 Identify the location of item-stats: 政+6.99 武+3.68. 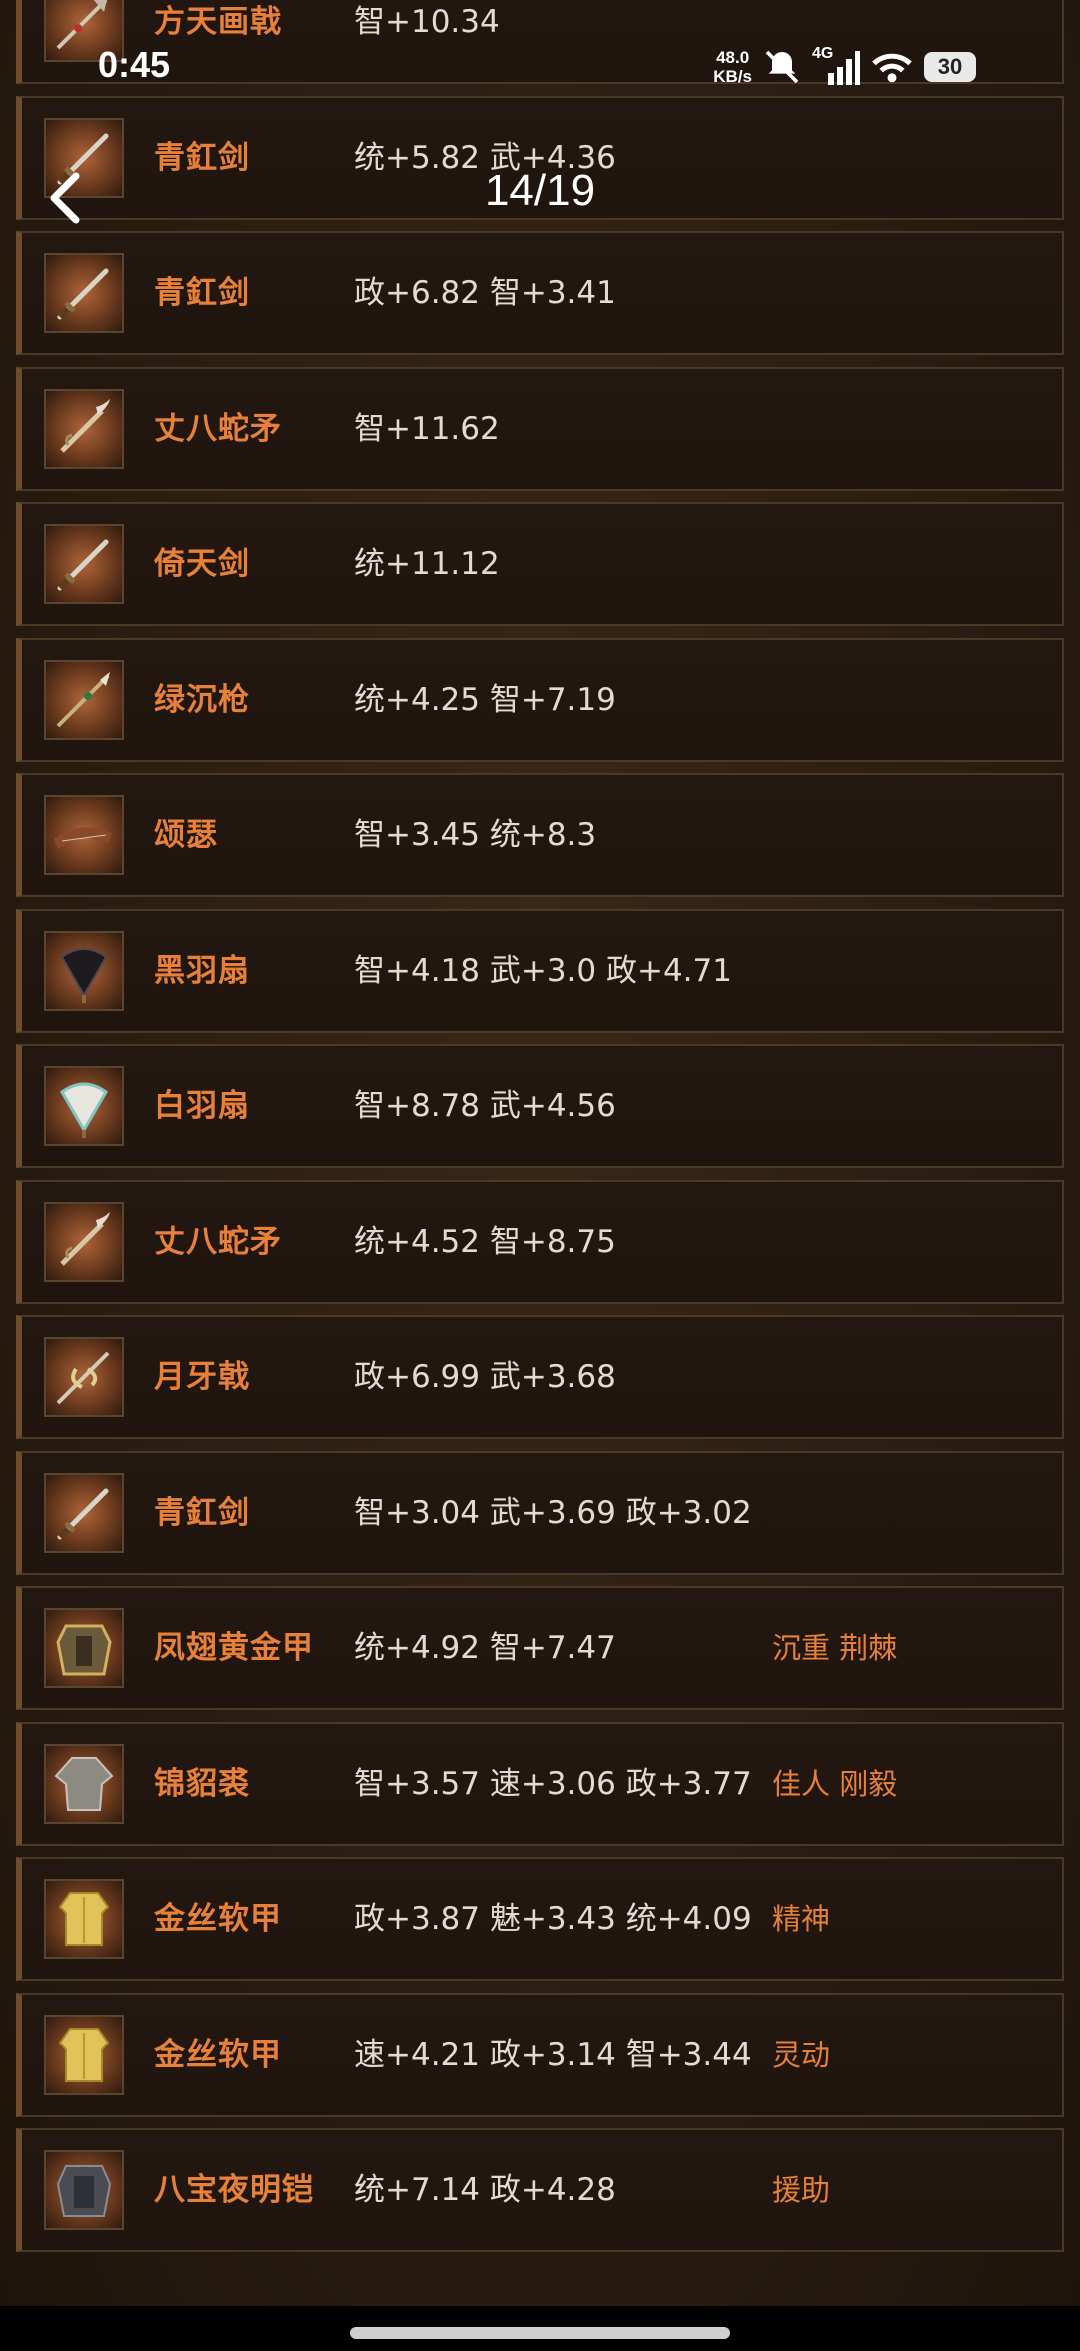
(485, 1377).